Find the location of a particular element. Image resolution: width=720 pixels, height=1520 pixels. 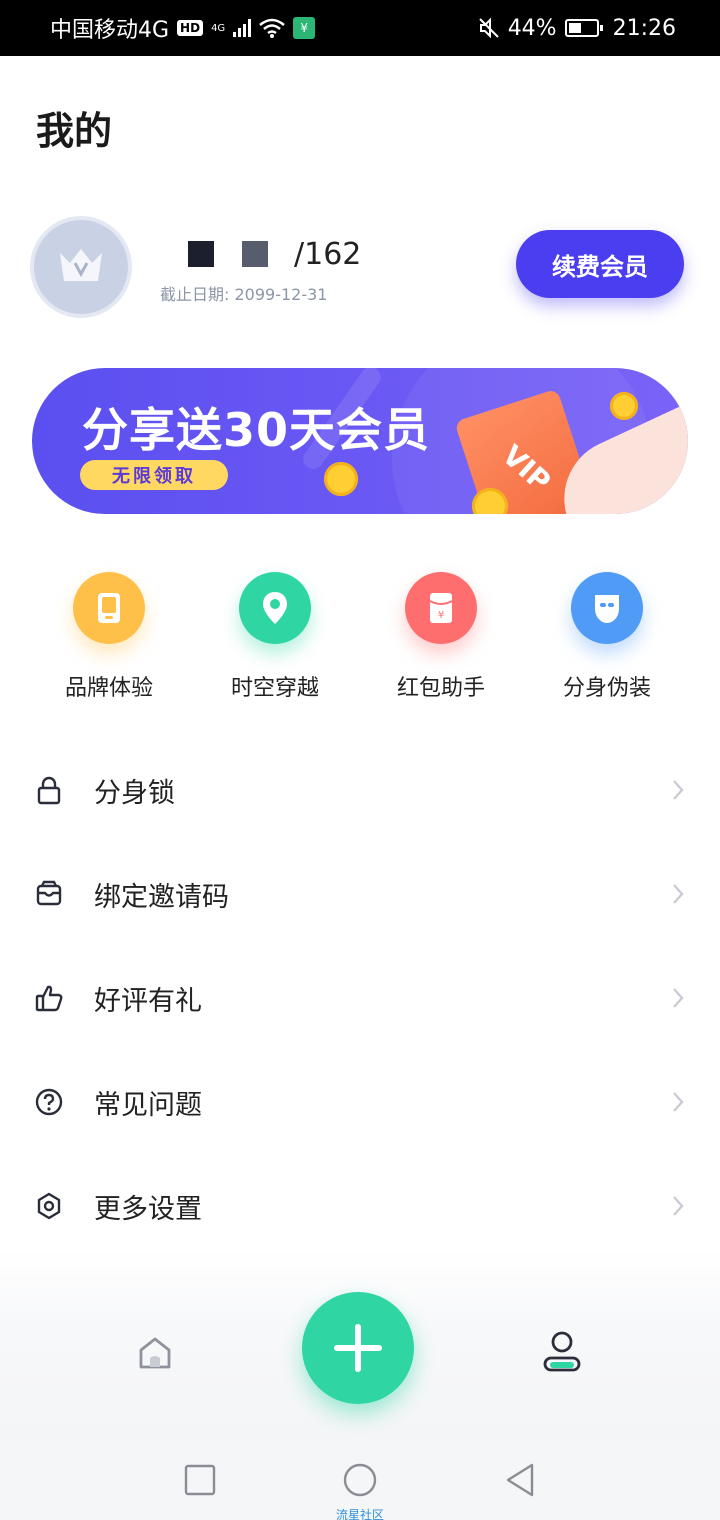

share-promo-banner: 分享送30天会员 无限领取 VIP is located at coordinates (360, 441).